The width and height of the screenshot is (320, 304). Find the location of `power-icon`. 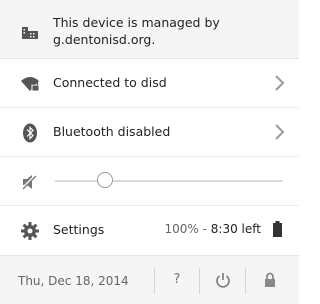

power-icon is located at coordinates (223, 280).